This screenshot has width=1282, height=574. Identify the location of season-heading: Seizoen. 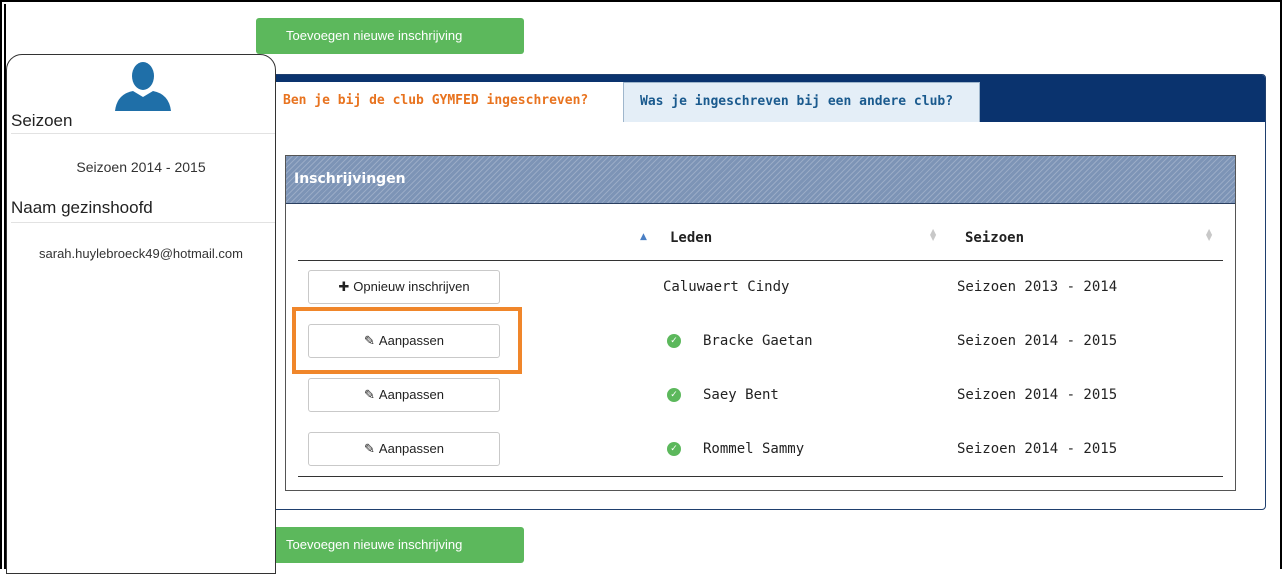
(42, 120).